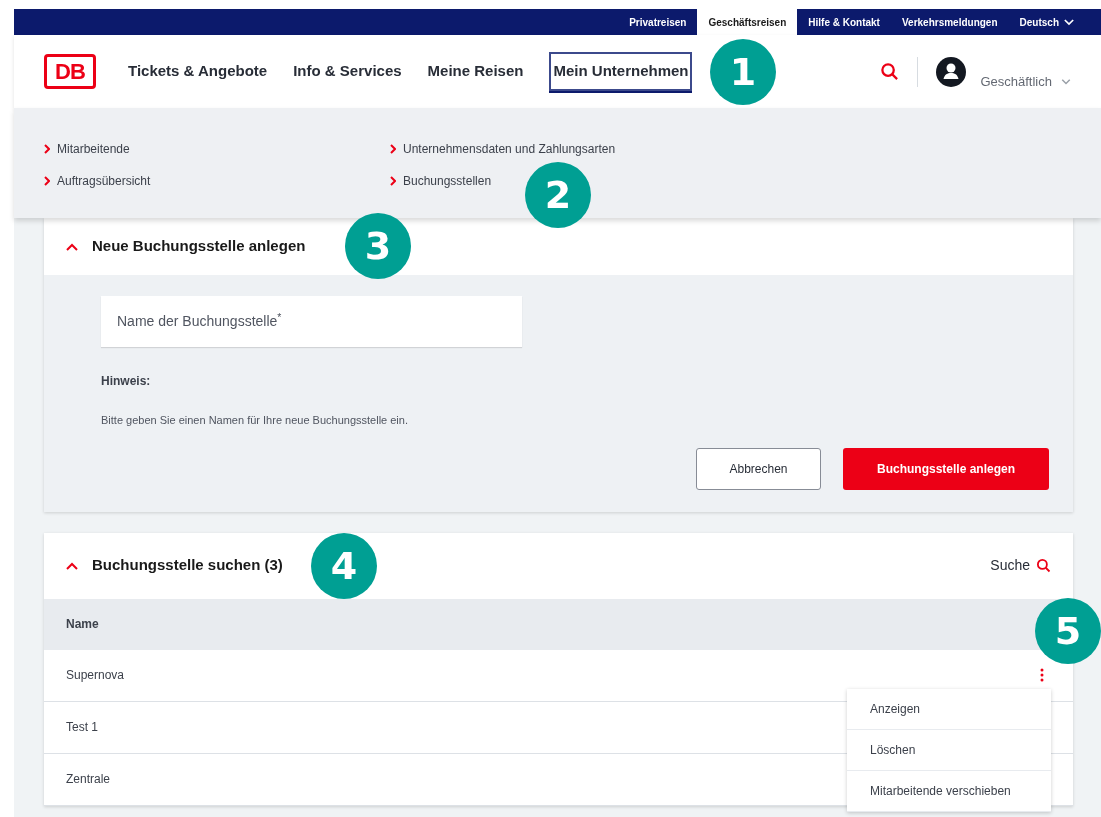 Image resolution: width=1101 pixels, height=817 pixels. Describe the element at coordinates (82, 727) in the screenshot. I see `table-cell-text: Test 1` at that location.